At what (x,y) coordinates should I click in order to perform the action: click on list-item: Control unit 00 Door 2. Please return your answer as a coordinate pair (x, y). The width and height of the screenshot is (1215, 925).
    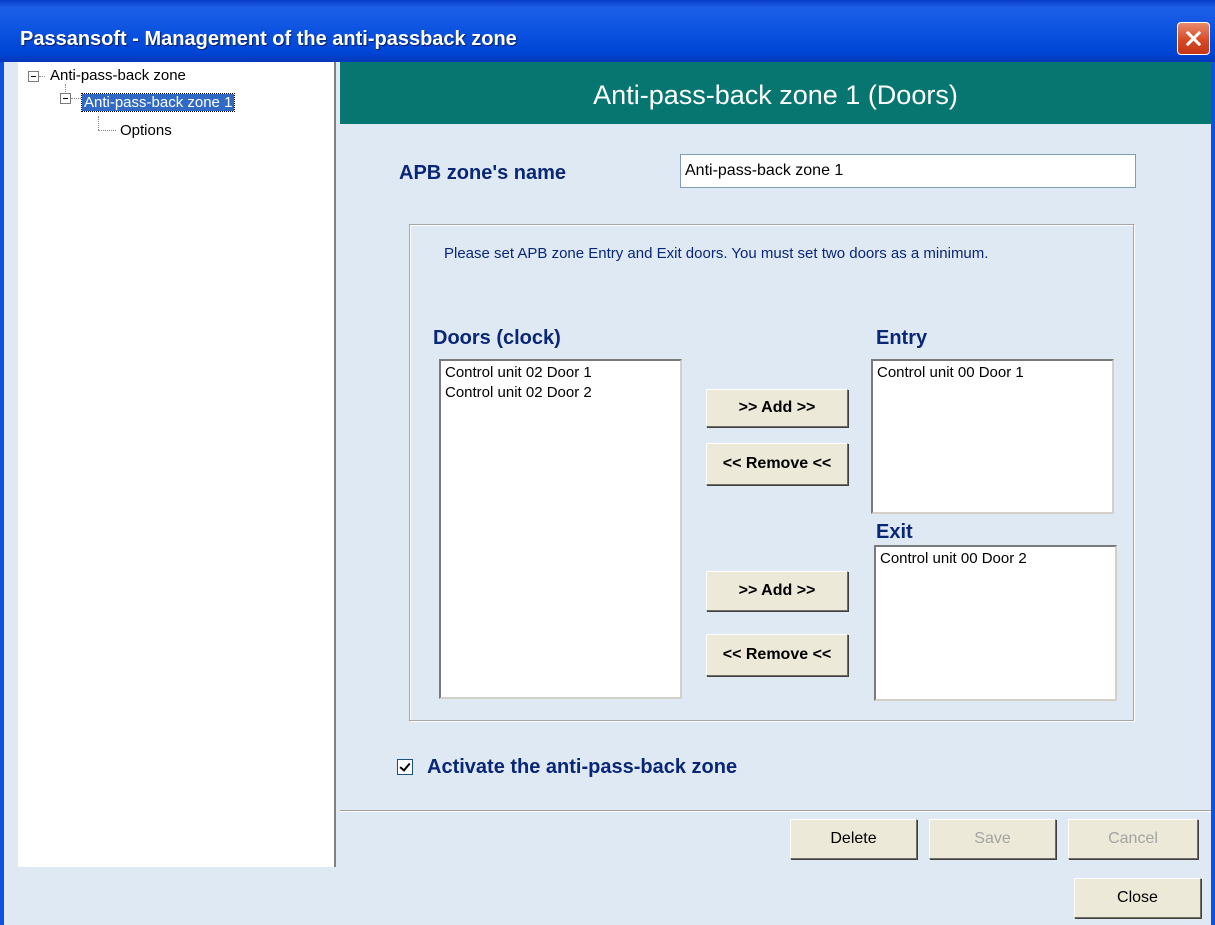
    Looking at the image, I should click on (995, 559).